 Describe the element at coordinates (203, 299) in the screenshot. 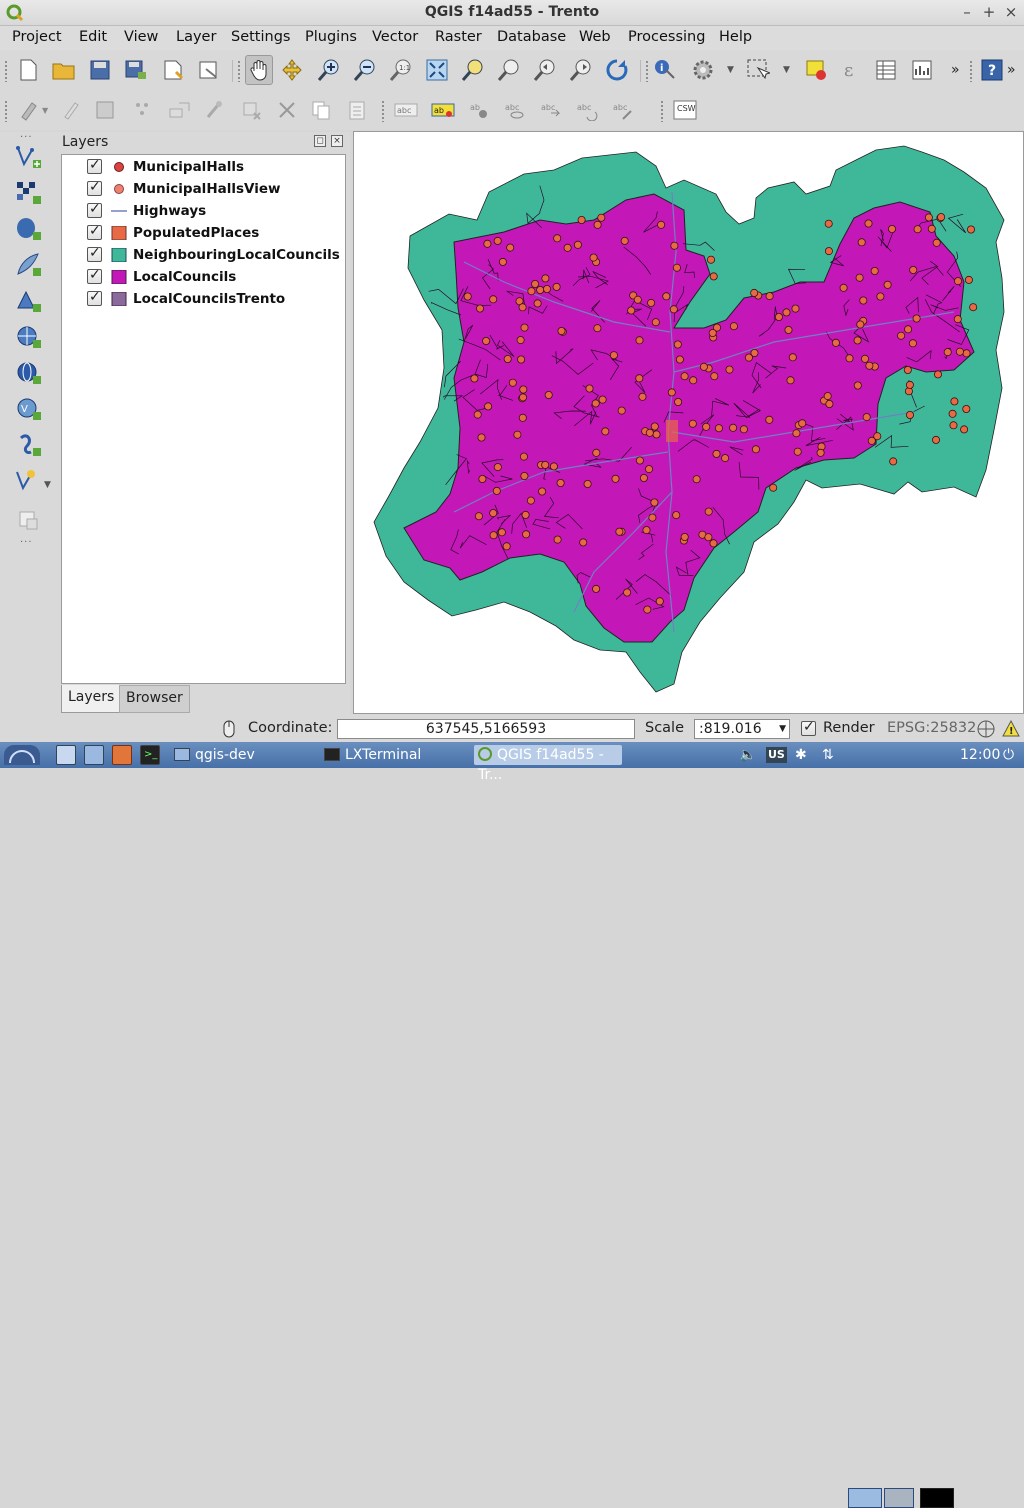

I see `layer-item-localcouncilstrento: LocalCouncilsTrento` at that location.